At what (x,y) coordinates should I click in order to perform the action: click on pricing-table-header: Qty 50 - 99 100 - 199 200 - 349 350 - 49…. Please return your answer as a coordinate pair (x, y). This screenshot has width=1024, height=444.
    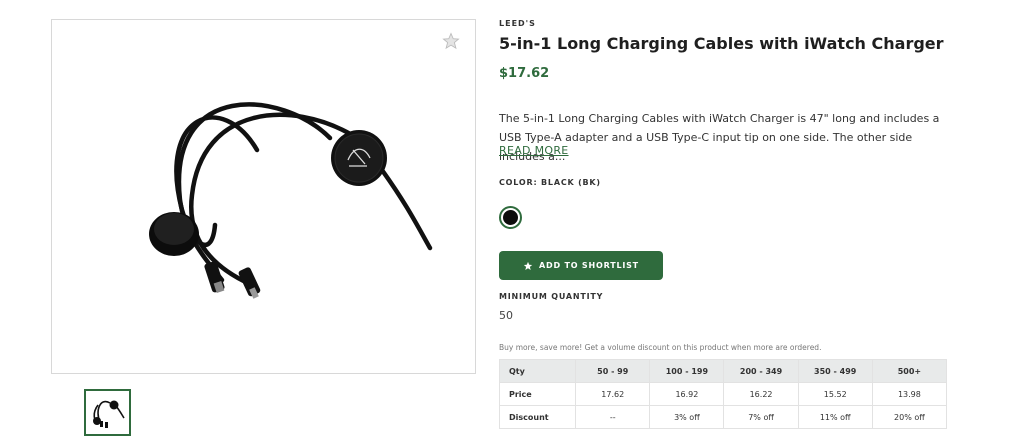
    Looking at the image, I should click on (723, 371).